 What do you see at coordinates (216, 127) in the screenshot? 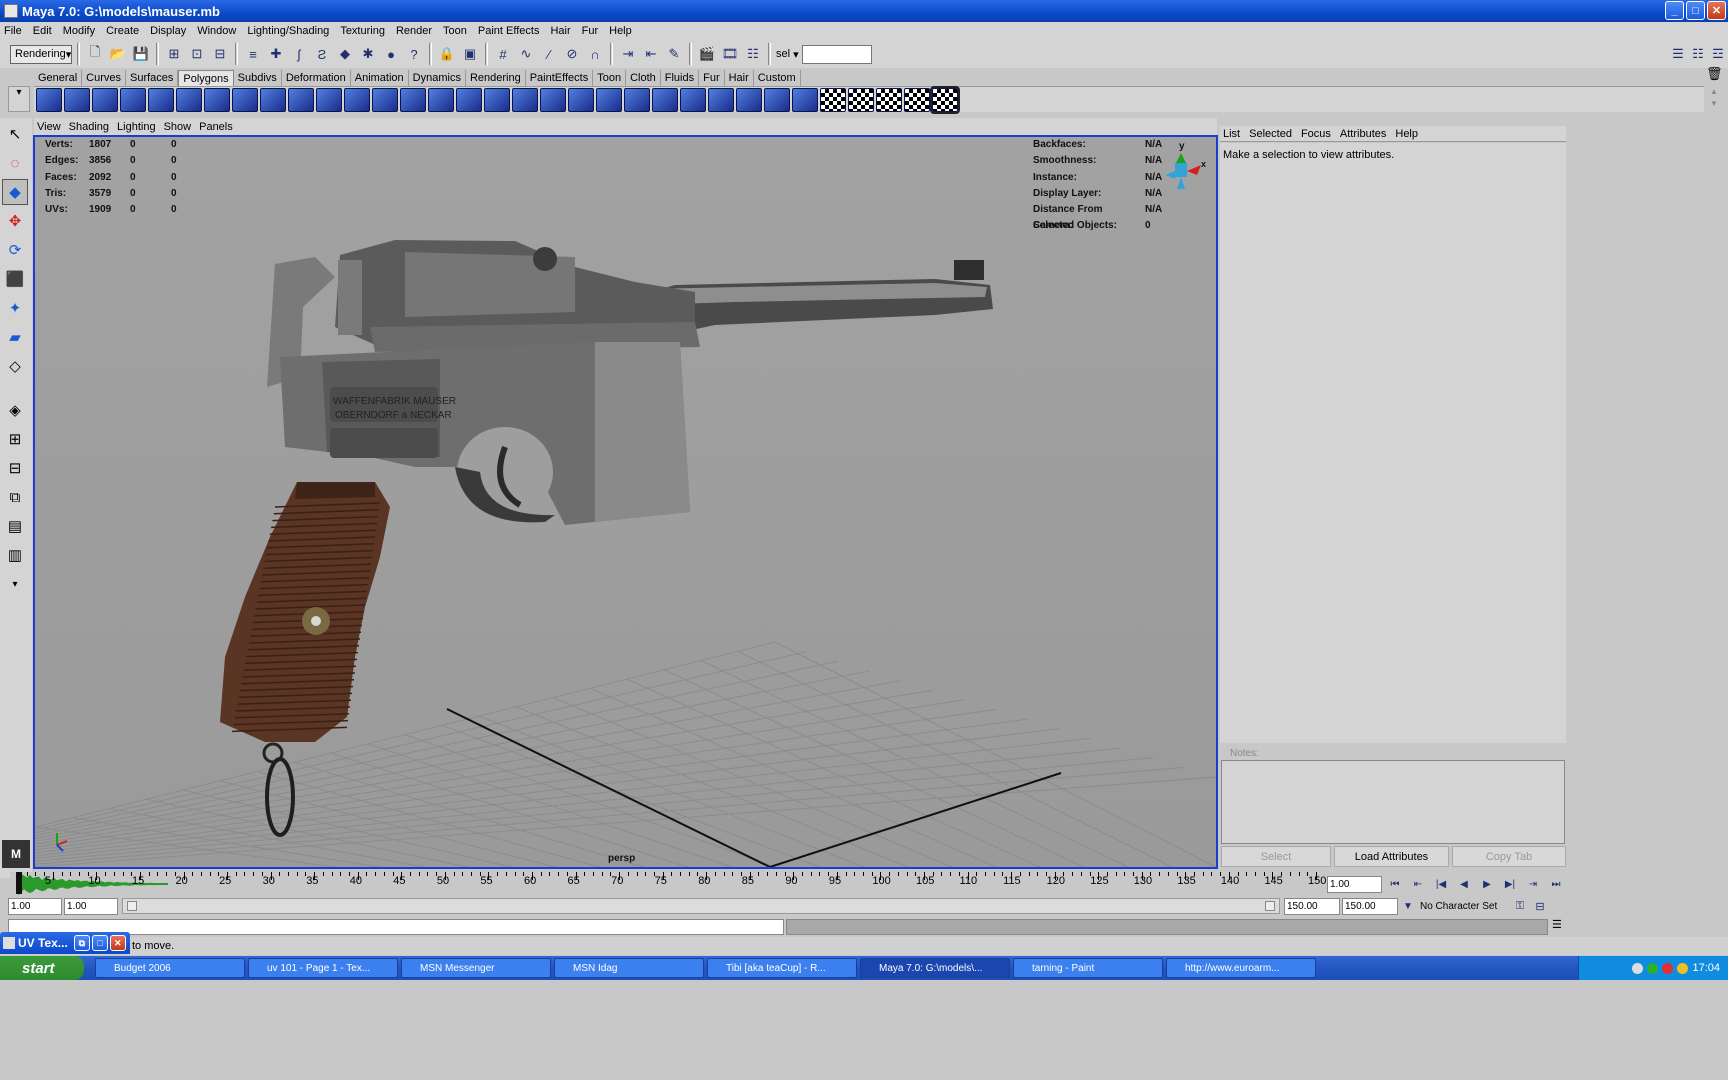
I see `panel-menu-panels: Panels` at bounding box center [216, 127].